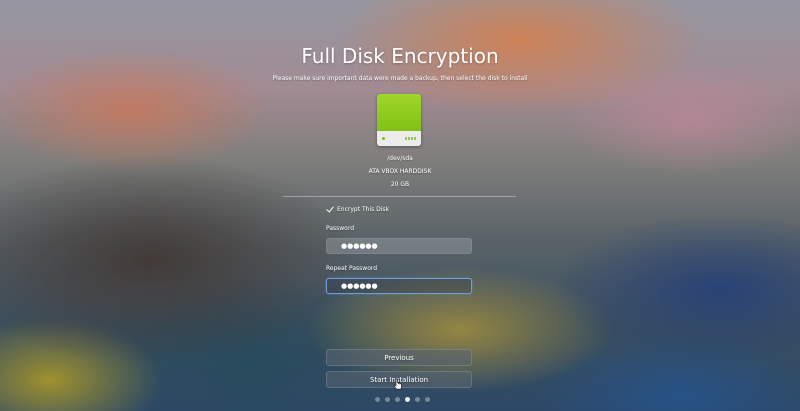  What do you see at coordinates (400, 56) in the screenshot?
I see `page-title: Full Disk Encryption` at bounding box center [400, 56].